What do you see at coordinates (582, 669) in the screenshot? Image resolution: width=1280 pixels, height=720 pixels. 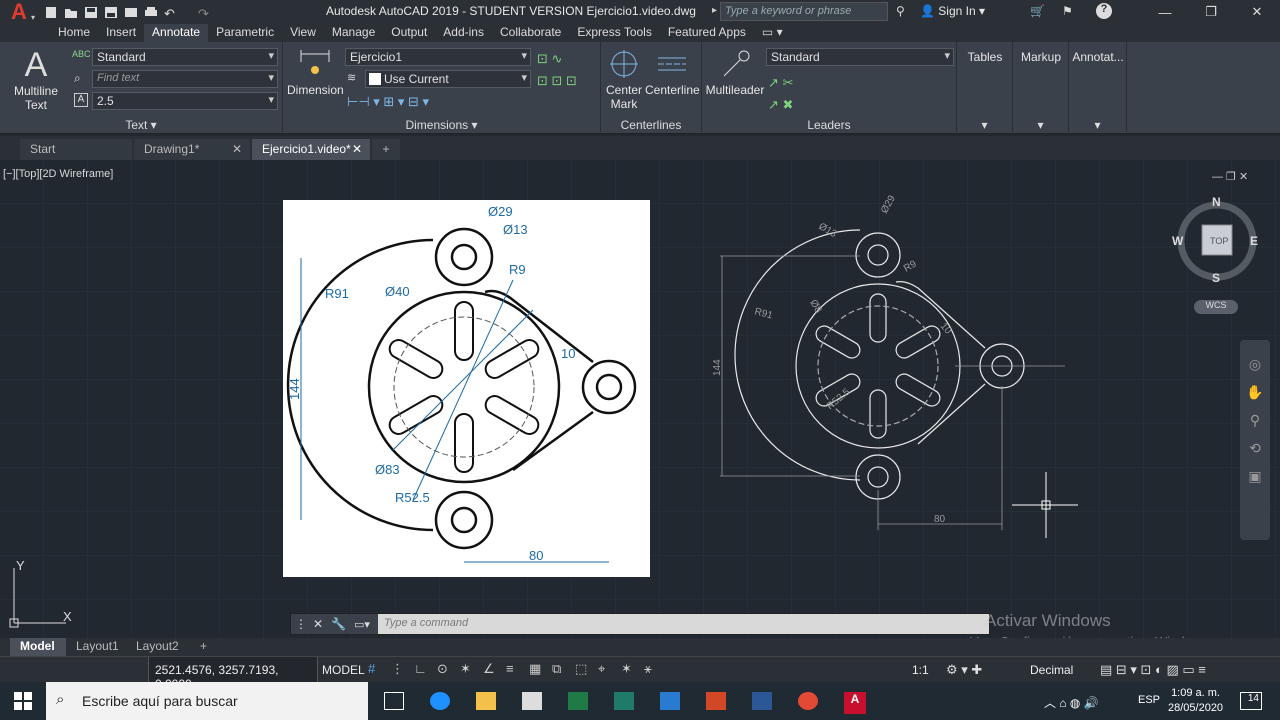 I see `3d-osnap-icon: ⬚` at bounding box center [582, 669].